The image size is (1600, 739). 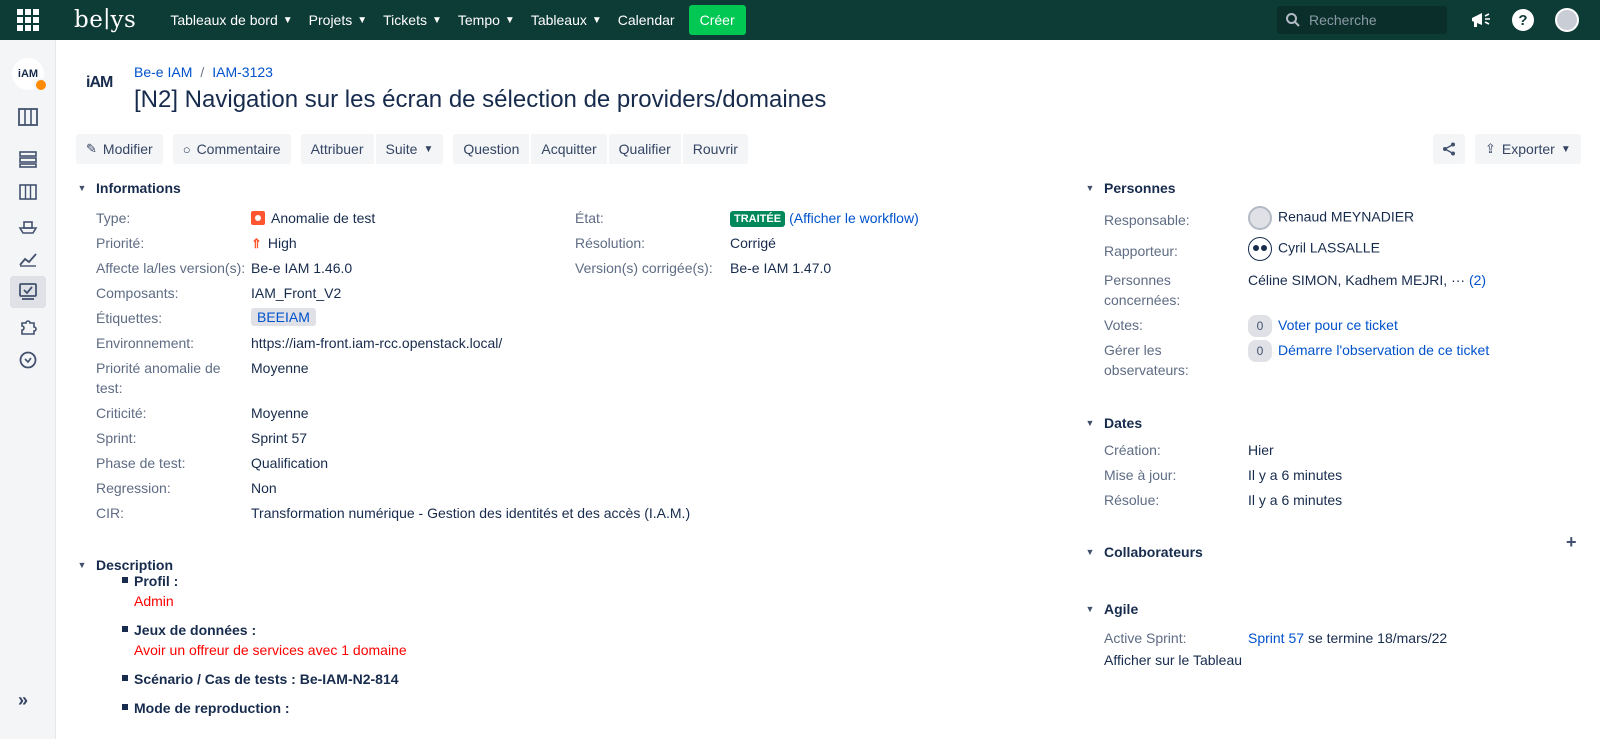 What do you see at coordinates (105, 20) in the screenshot?
I see `brand-logo: be∣ys` at bounding box center [105, 20].